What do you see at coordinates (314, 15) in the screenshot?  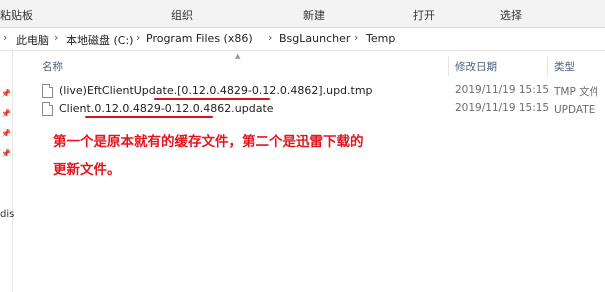 I see `ribbon-new: 新建` at bounding box center [314, 15].